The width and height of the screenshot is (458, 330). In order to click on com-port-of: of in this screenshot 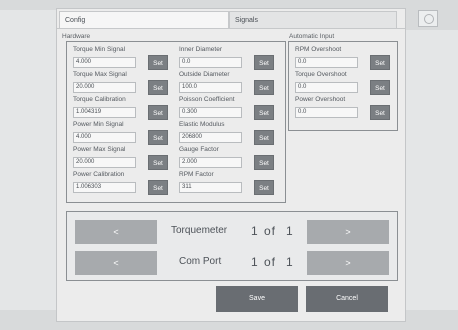, I will do `click(270, 262)`.